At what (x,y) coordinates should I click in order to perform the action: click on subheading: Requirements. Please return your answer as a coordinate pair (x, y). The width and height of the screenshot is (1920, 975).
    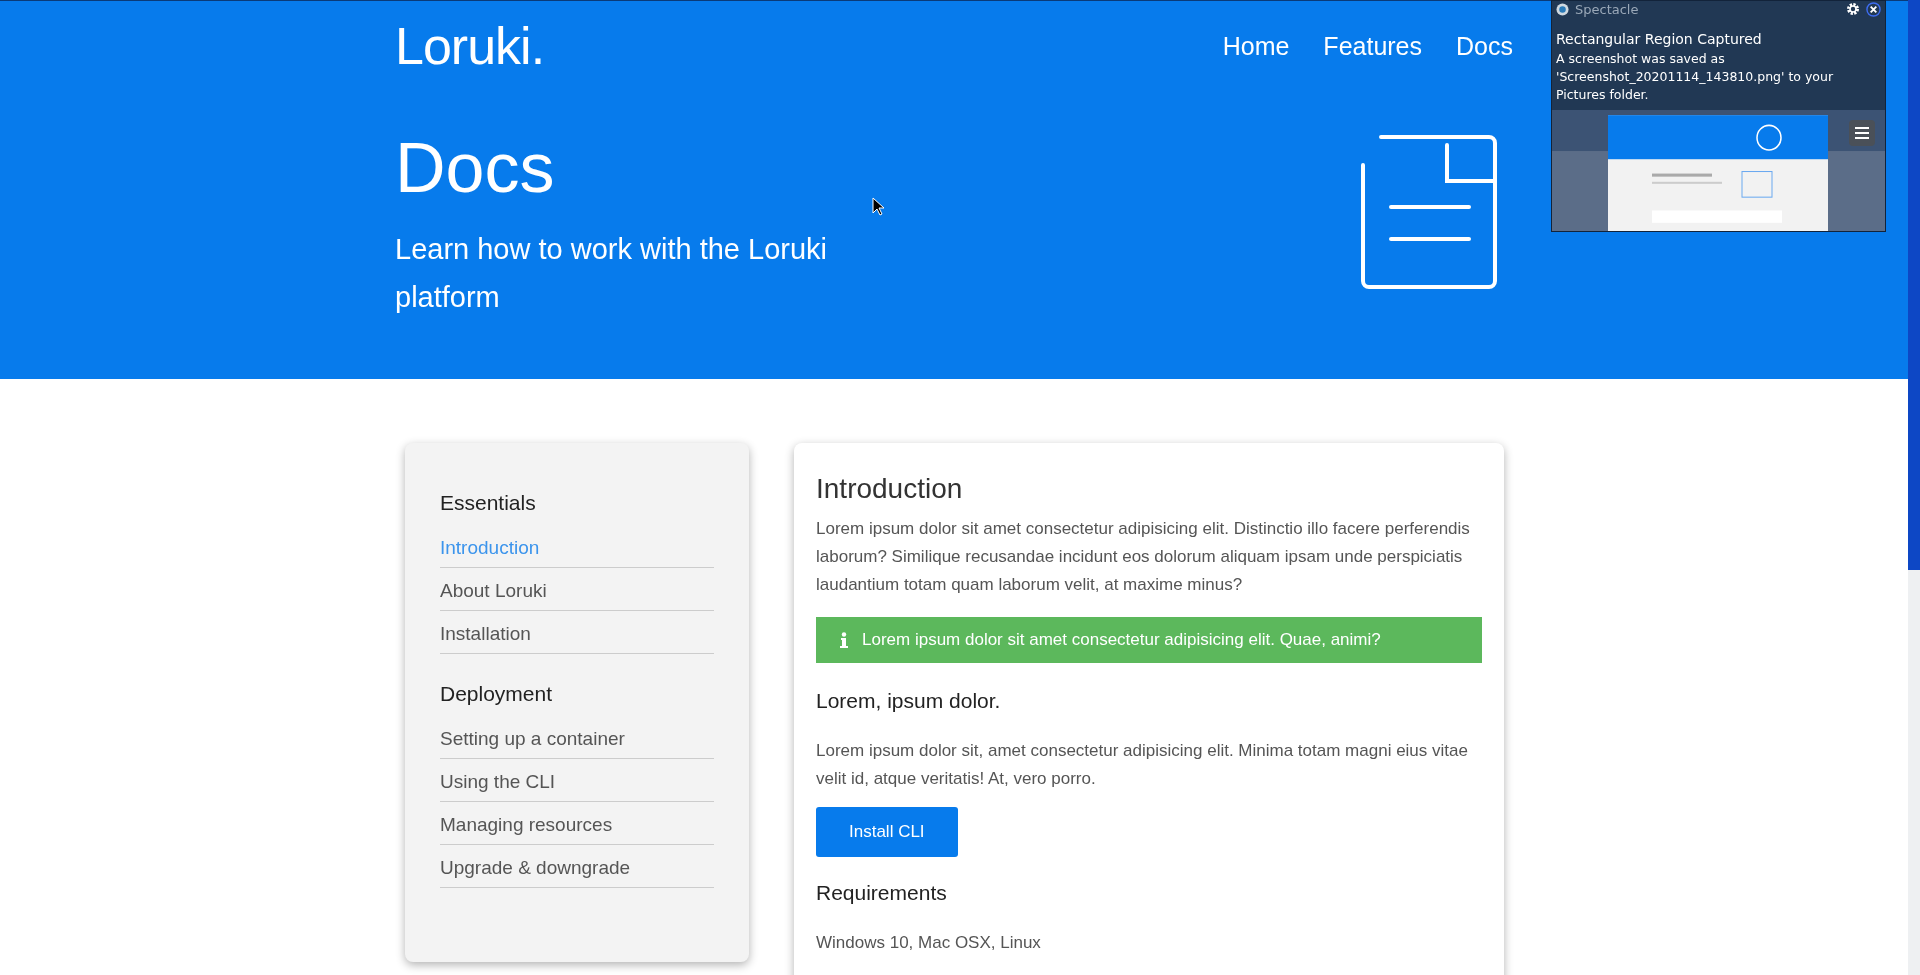
    Looking at the image, I should click on (882, 893).